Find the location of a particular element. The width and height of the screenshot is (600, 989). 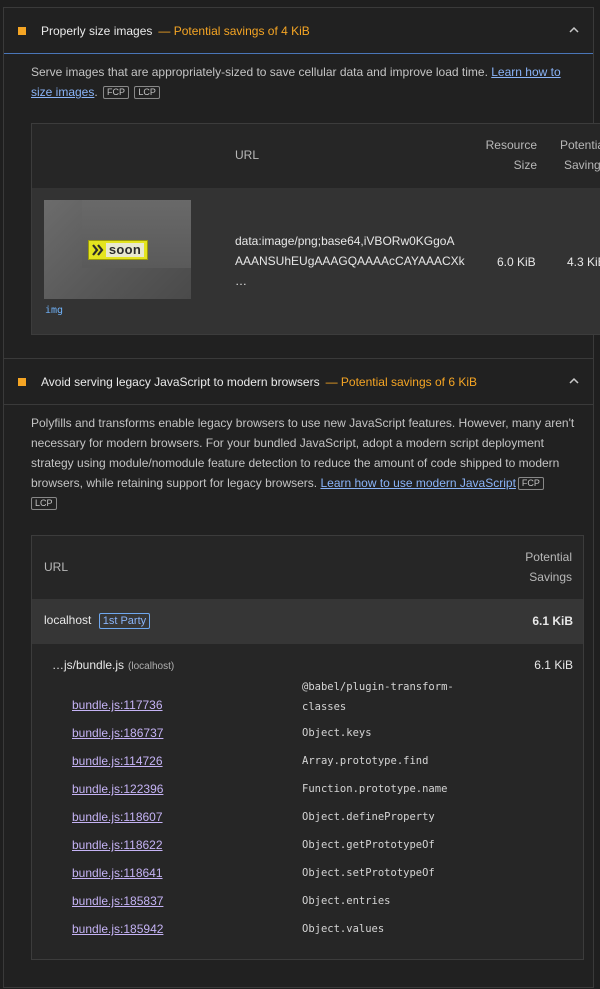

list-item: bundle.js:118607 Object.defineProperty is located at coordinates (307, 824).